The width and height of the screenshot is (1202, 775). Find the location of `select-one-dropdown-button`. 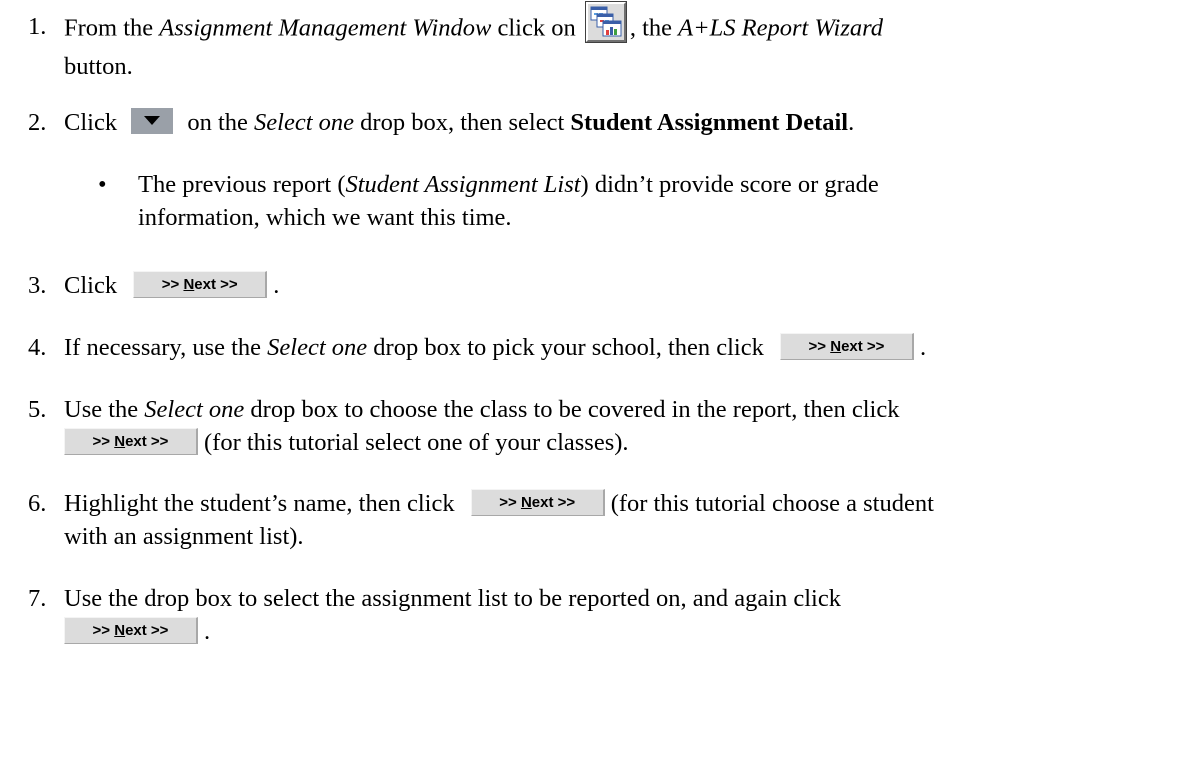

select-one-dropdown-button is located at coordinates (152, 121).